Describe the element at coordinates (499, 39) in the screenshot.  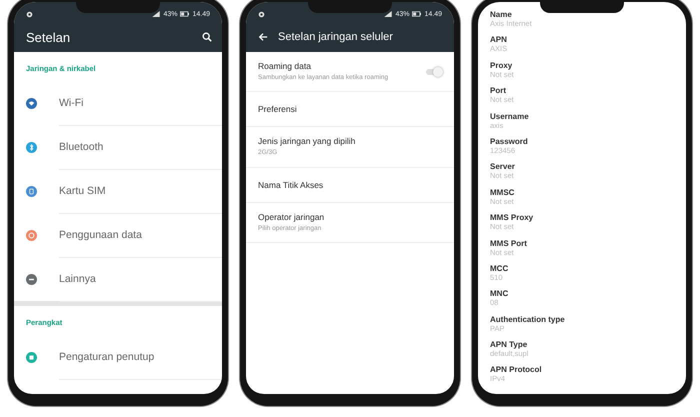
I see `field-label: APN` at that location.